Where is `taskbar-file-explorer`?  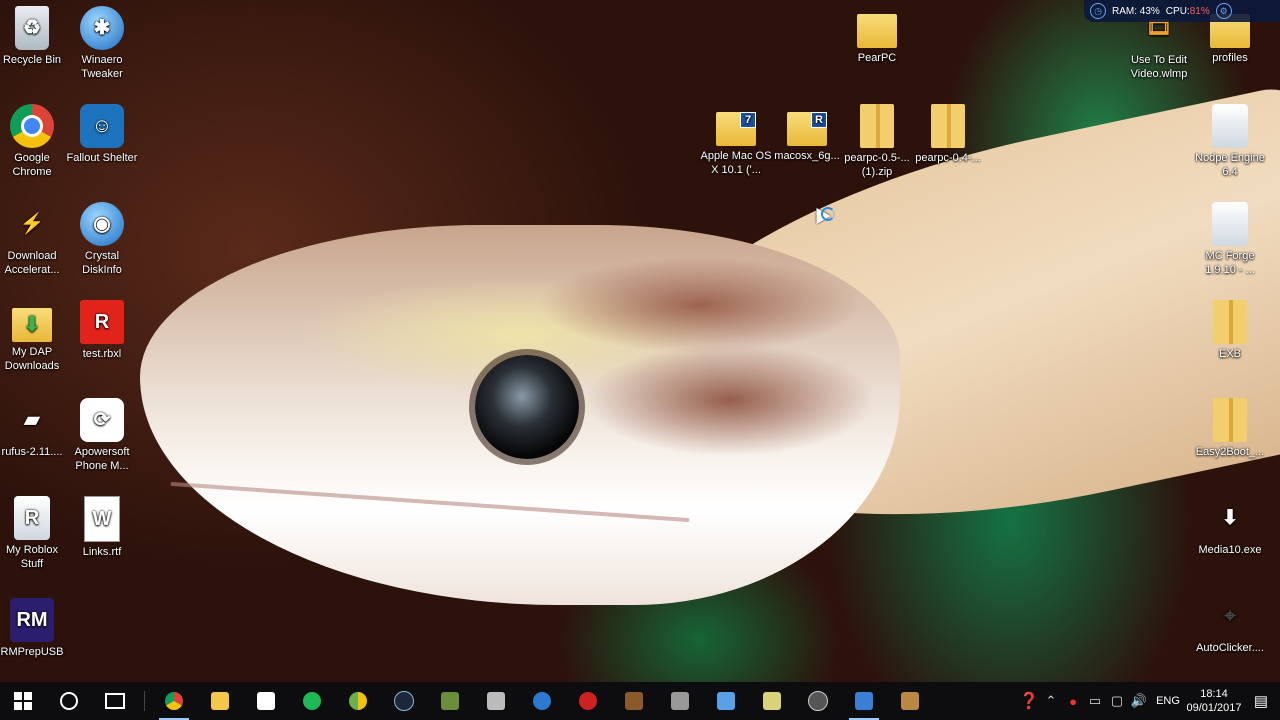
taskbar-file-explorer is located at coordinates (220, 701).